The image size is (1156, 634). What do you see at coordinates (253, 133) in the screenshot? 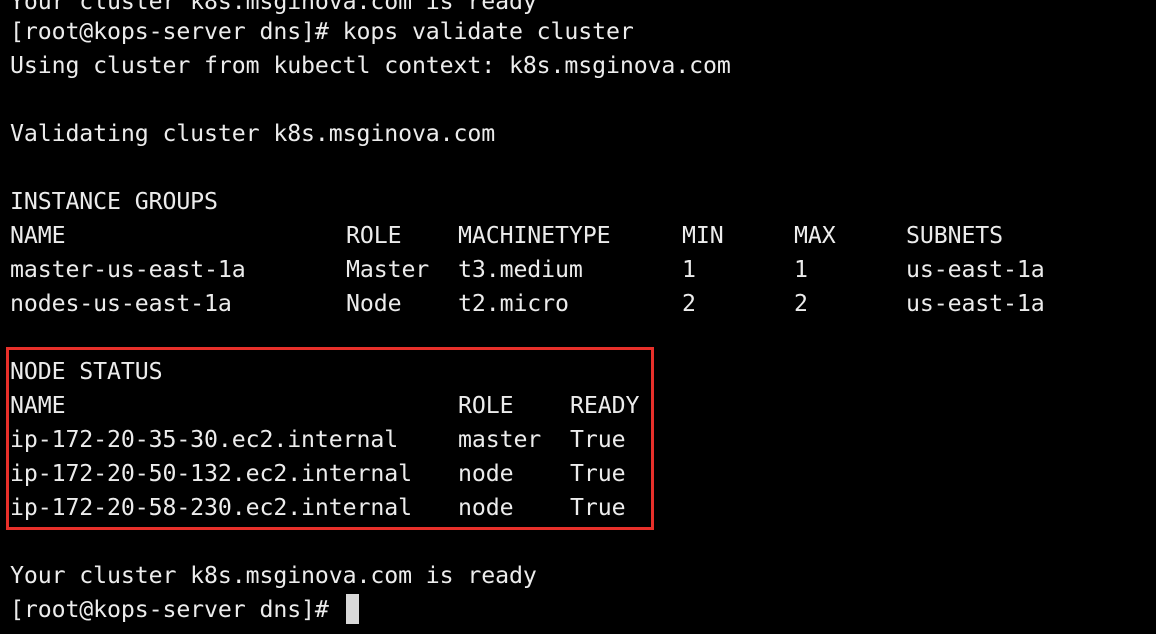
I see `validating-line: Validating cluster k8s.msginova.com` at bounding box center [253, 133].